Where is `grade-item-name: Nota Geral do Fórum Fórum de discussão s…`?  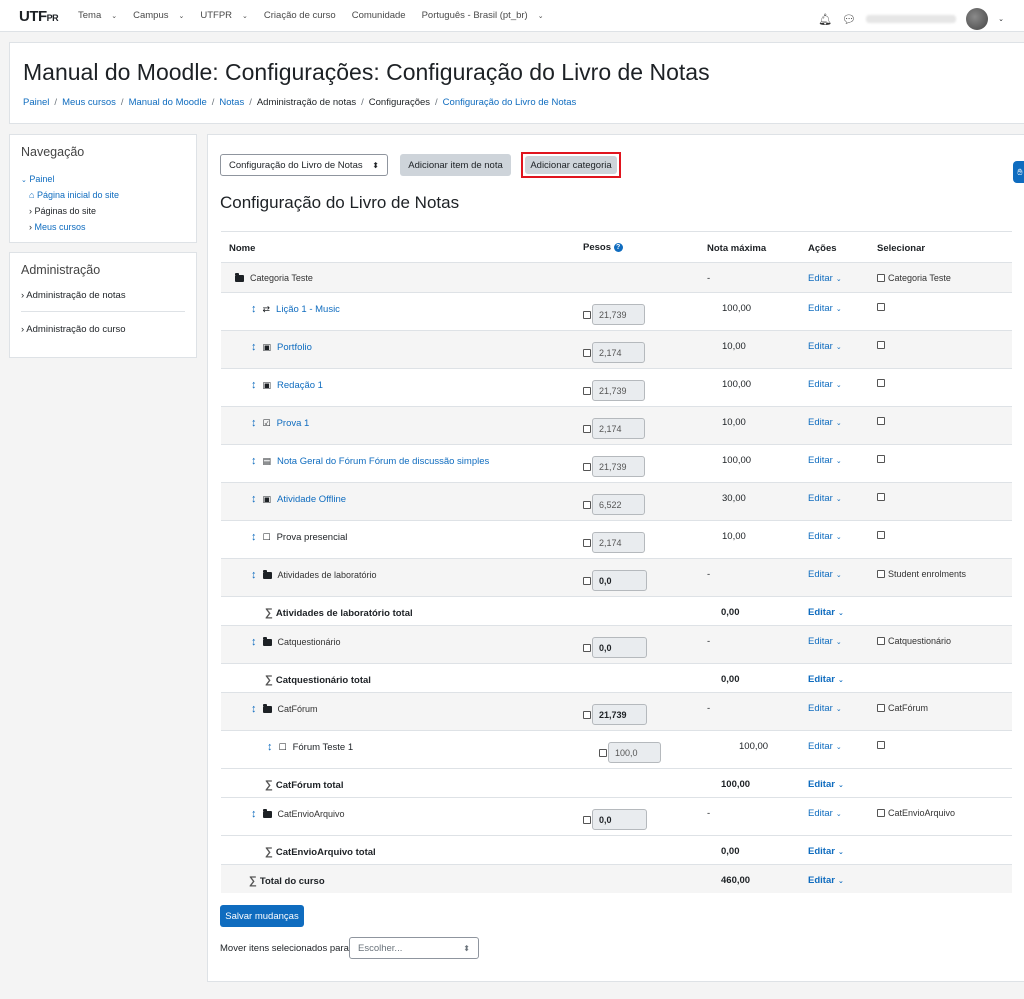
grade-item-name: Nota Geral do Fórum Fórum de discussão s… is located at coordinates (383, 461).